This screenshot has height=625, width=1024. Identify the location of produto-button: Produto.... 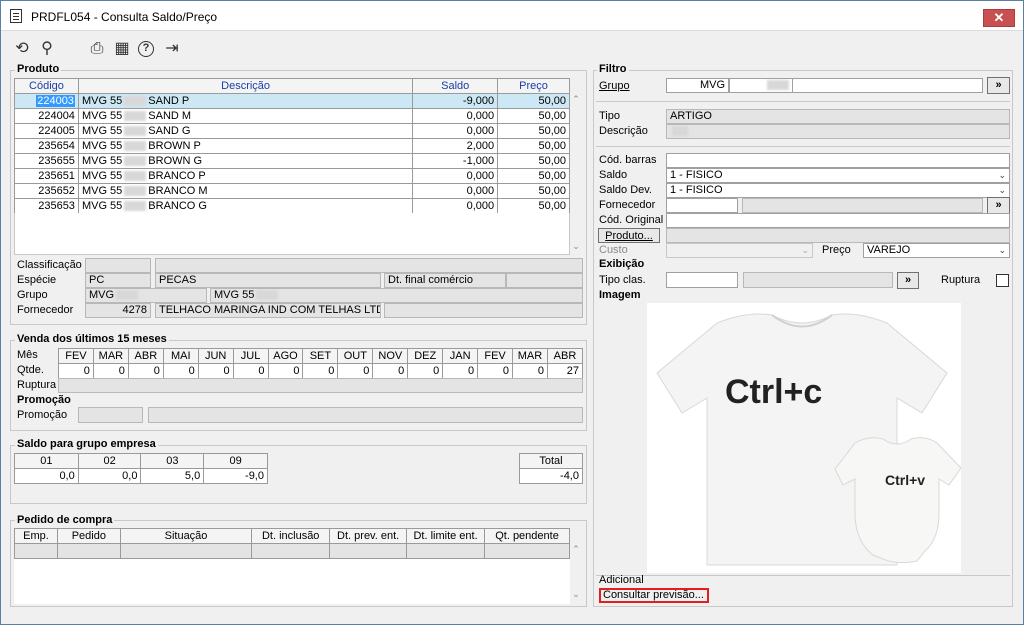
(629, 235).